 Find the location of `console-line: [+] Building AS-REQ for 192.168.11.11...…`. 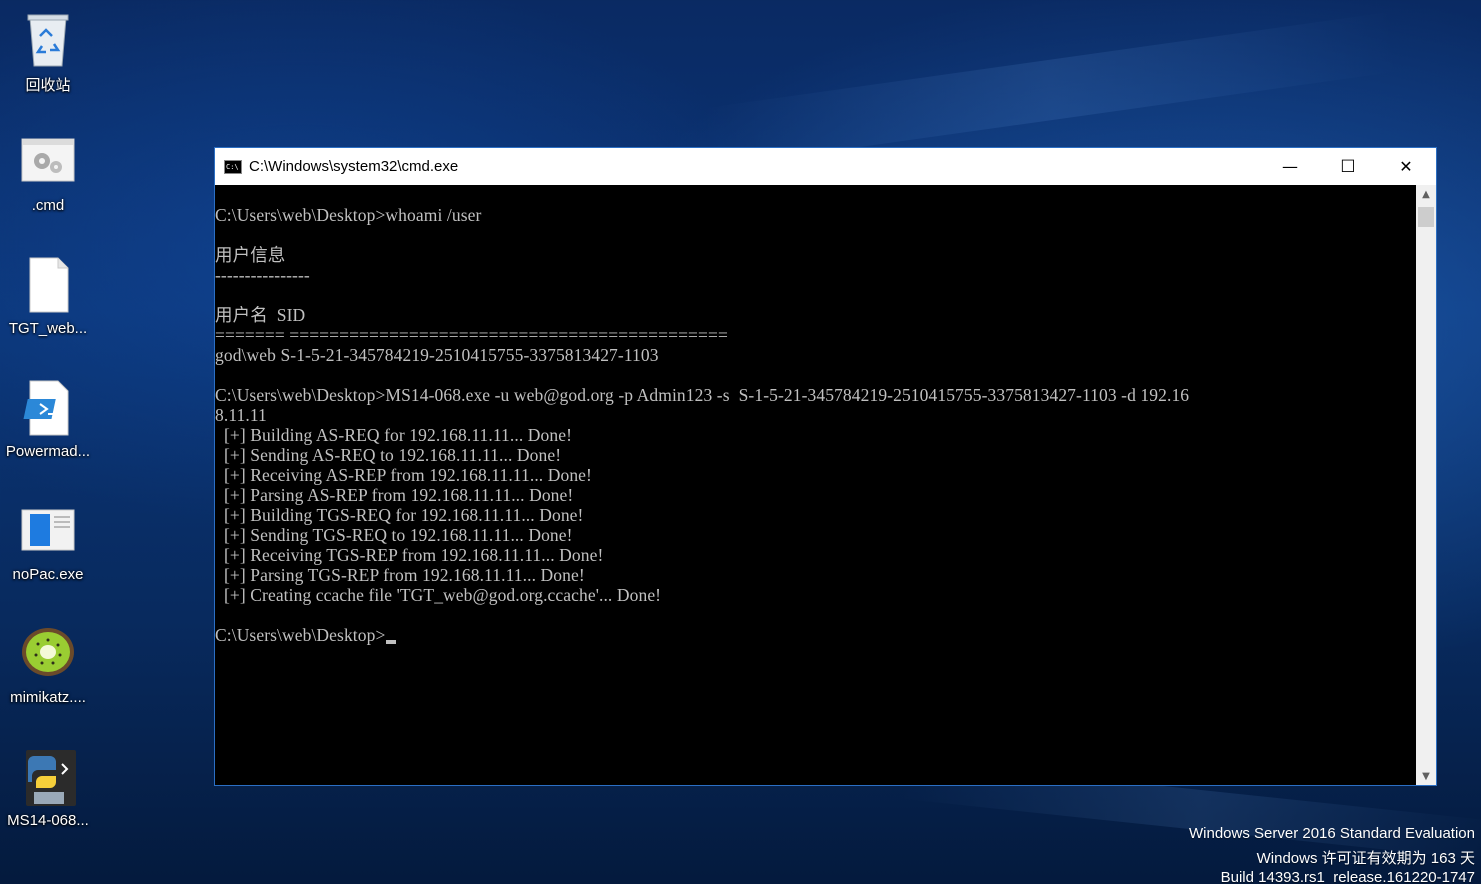

console-line: [+] Building AS-REQ for 192.168.11.11...… is located at coordinates (394, 435).